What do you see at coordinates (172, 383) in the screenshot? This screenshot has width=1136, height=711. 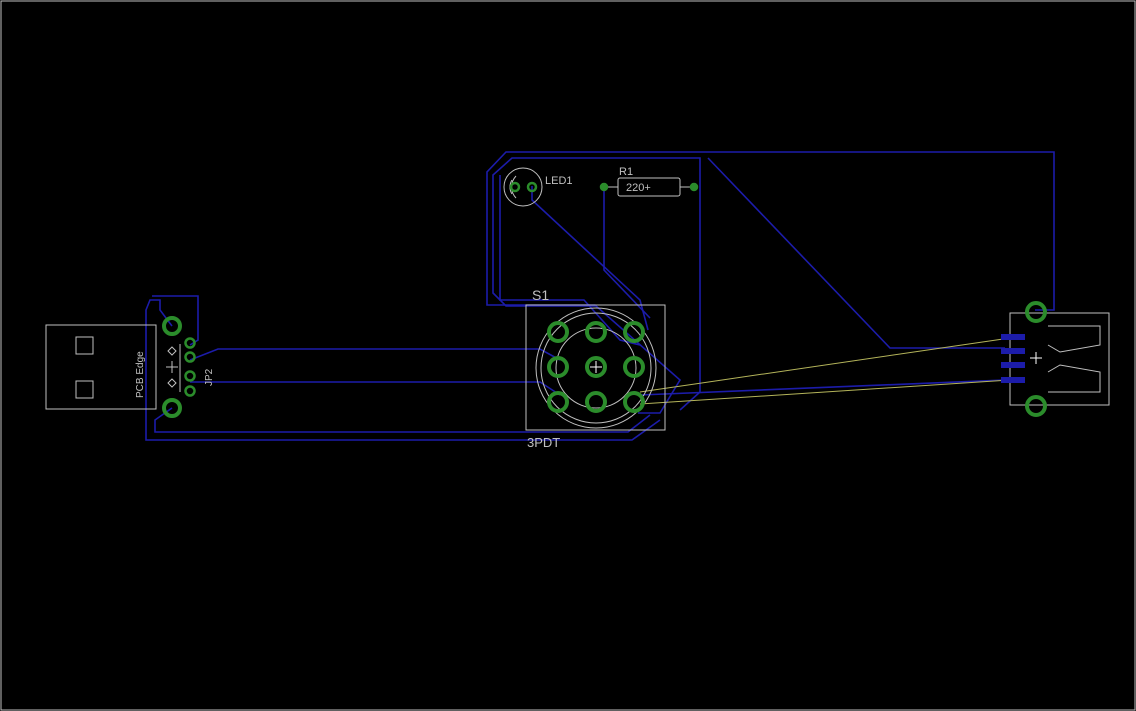 I see `jp2-diamond-bottom` at bounding box center [172, 383].